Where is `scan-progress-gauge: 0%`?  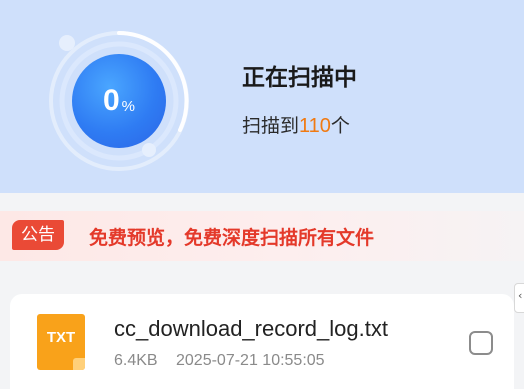 scan-progress-gauge: 0% is located at coordinates (119, 101).